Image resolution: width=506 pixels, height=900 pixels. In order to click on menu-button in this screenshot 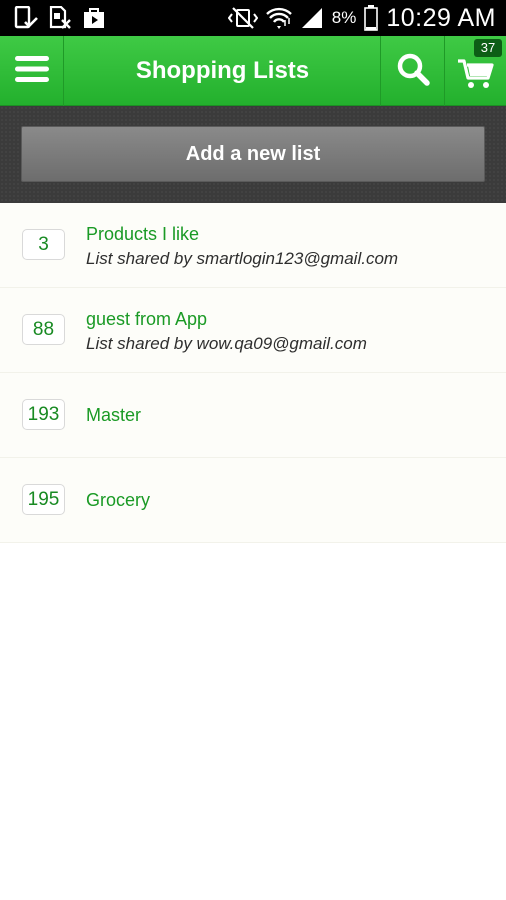, I will do `click(32, 71)`.